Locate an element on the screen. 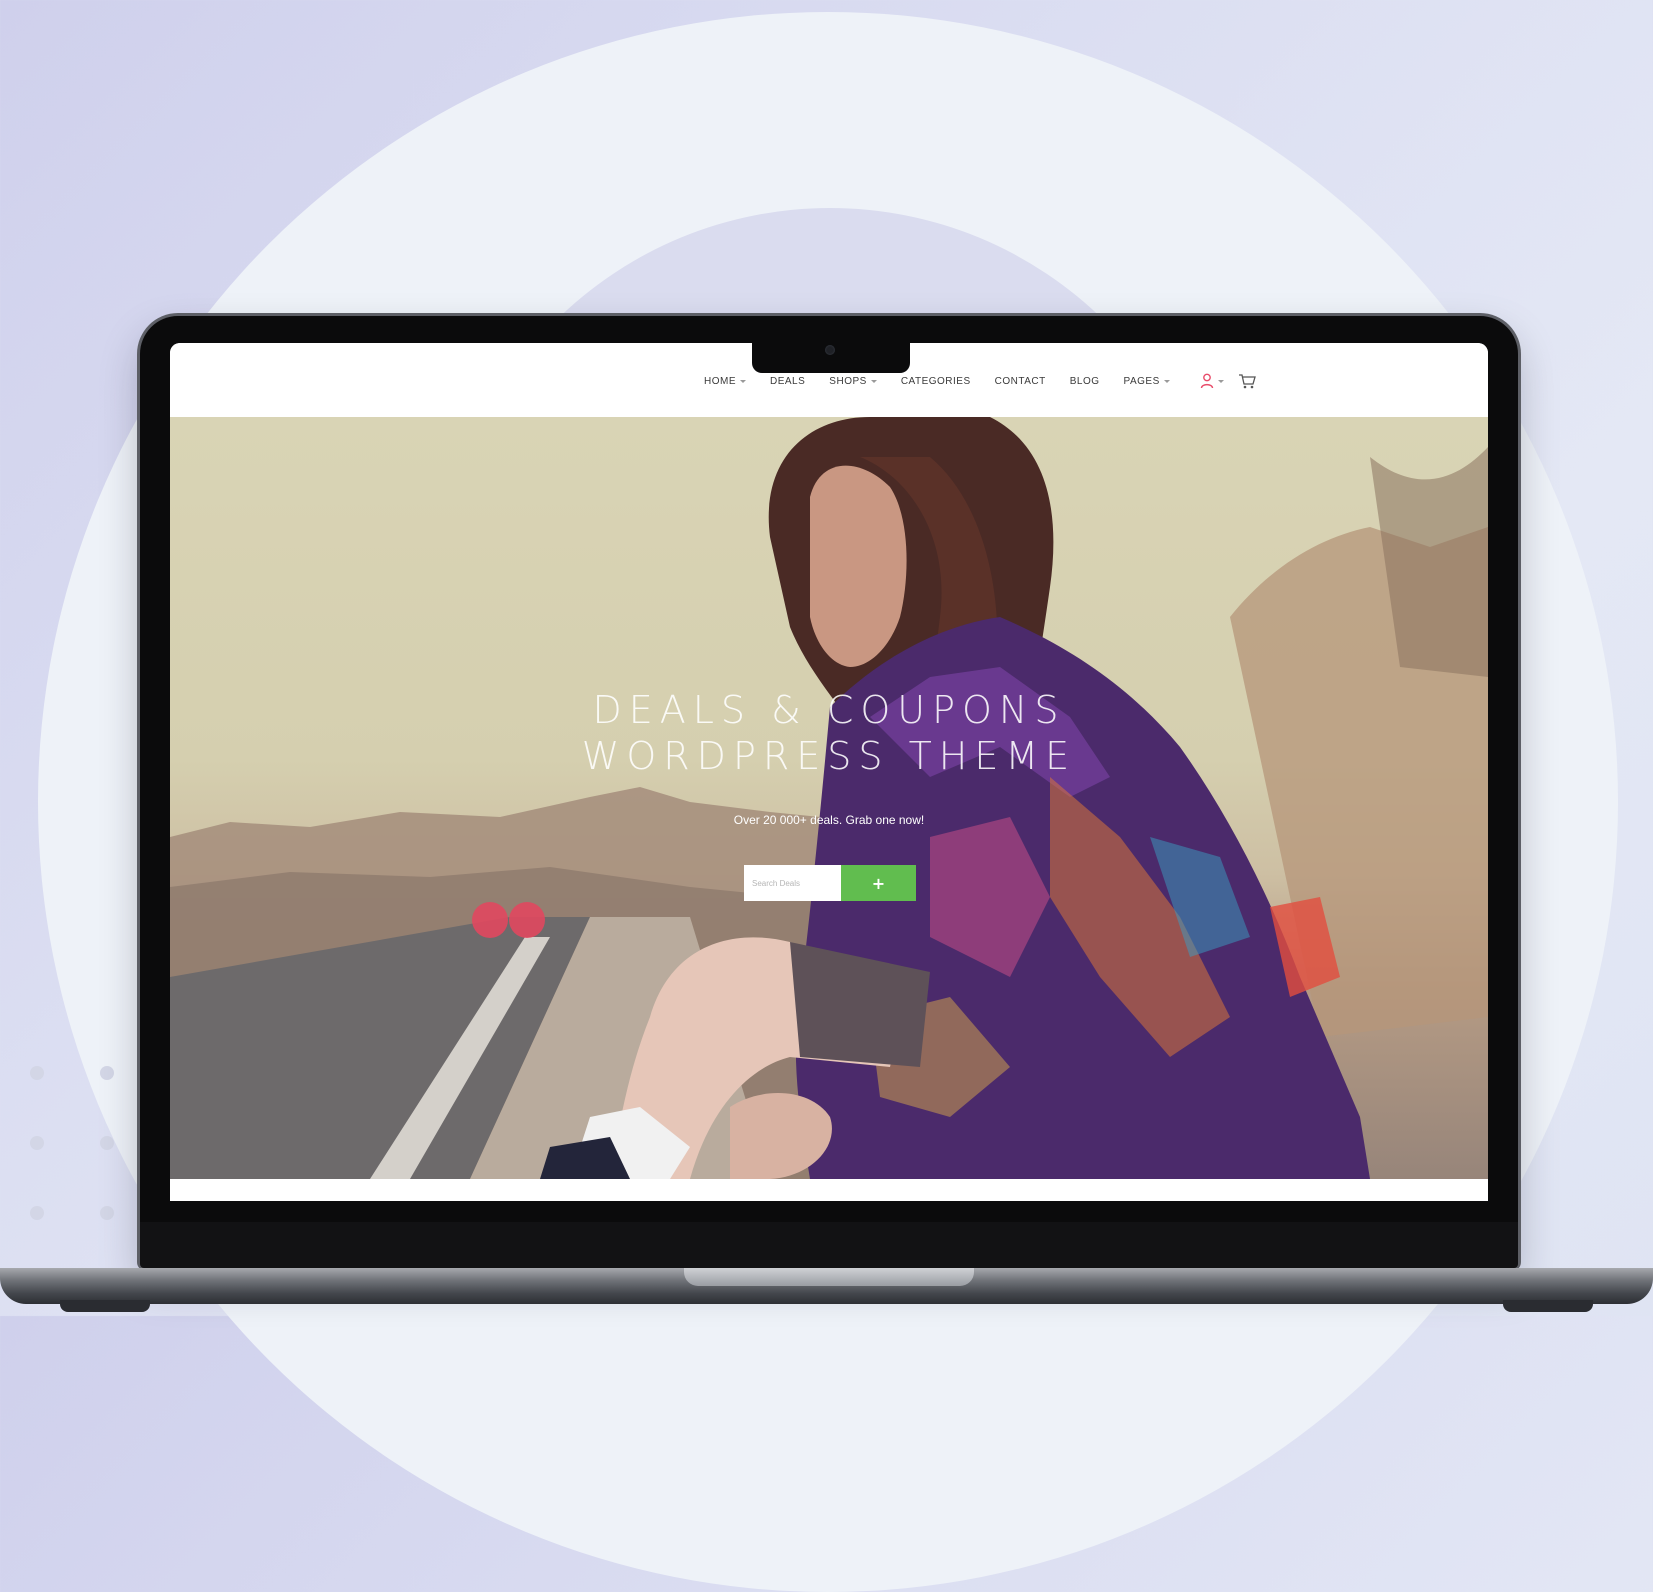 This screenshot has width=1653, height=1592. hero-title-line-1: DEALS & COUPONS is located at coordinates (829, 710).